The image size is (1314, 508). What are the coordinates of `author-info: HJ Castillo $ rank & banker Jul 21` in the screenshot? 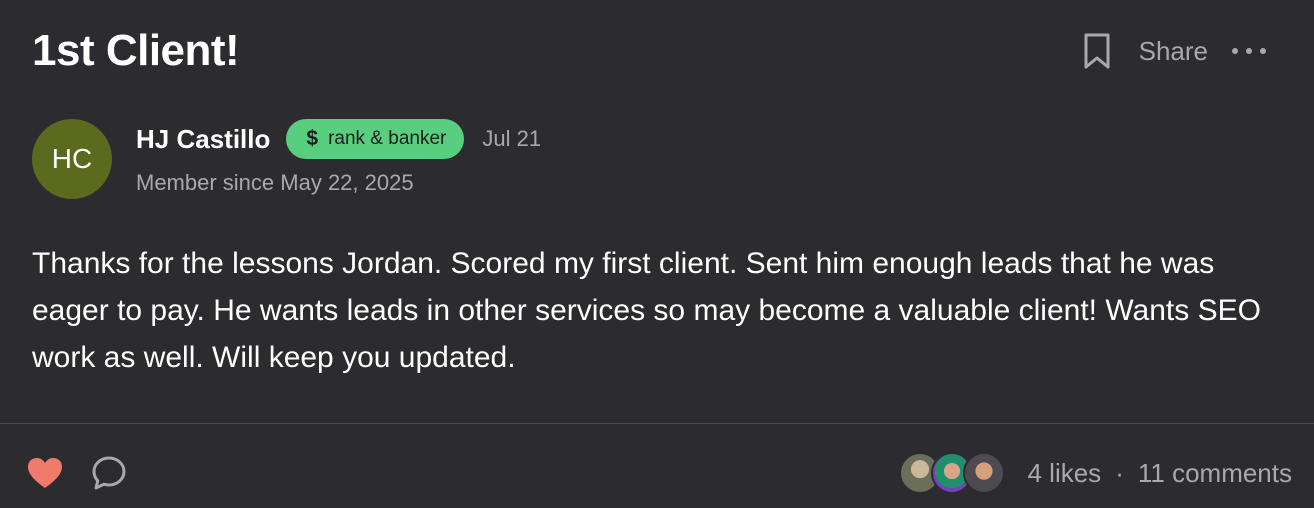 It's located at (338, 139).